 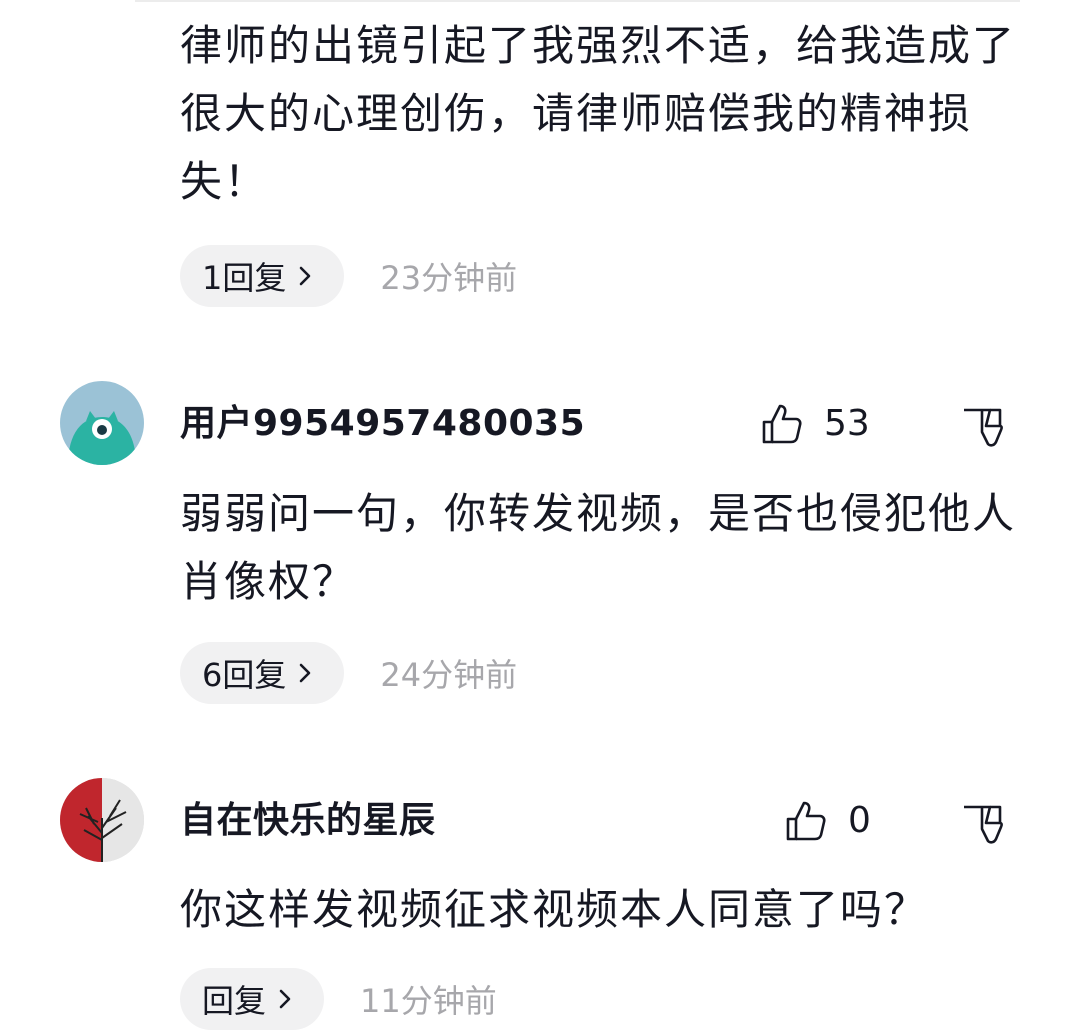 What do you see at coordinates (815, 424) in the screenshot?
I see `like-button: 53` at bounding box center [815, 424].